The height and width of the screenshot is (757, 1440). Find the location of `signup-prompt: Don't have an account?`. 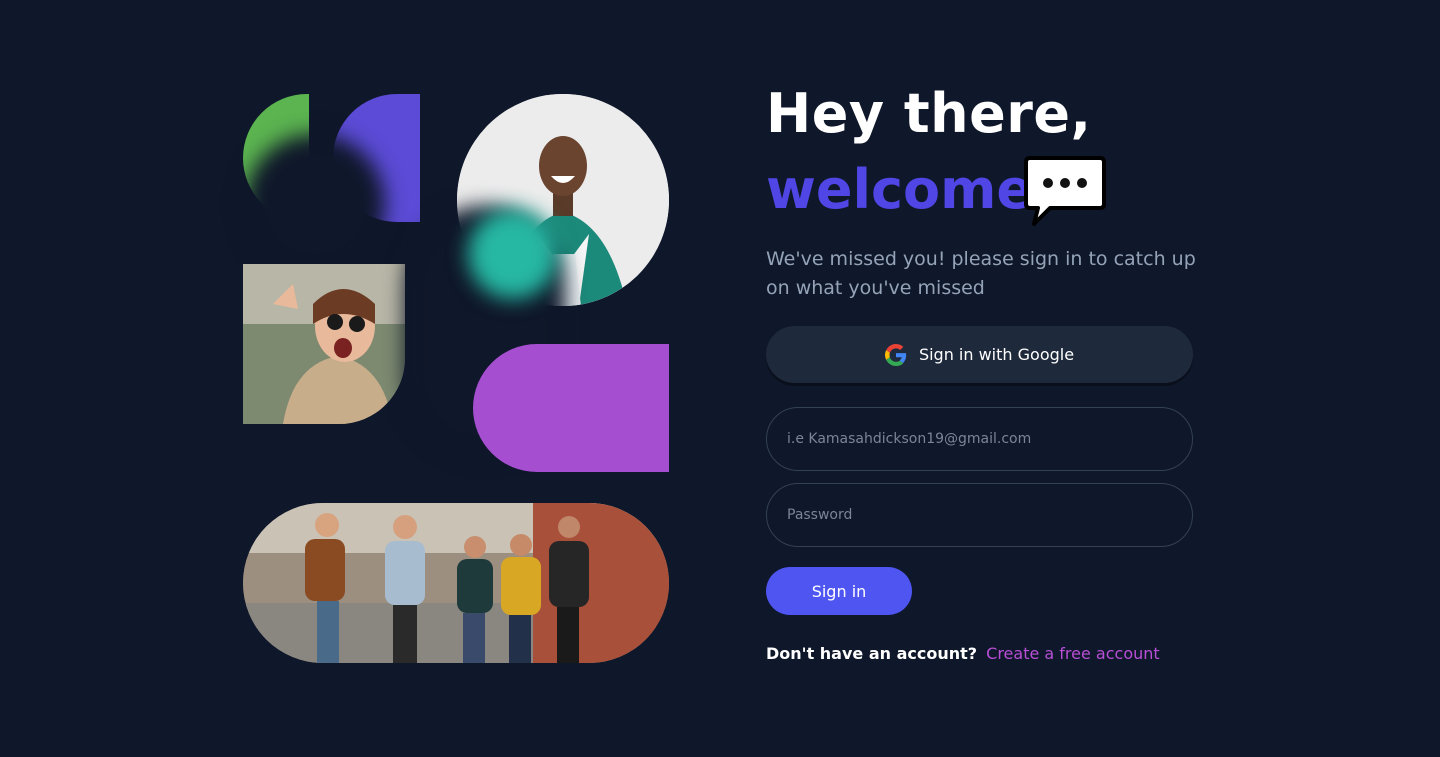

signup-prompt: Don't have an account? is located at coordinates (872, 653).